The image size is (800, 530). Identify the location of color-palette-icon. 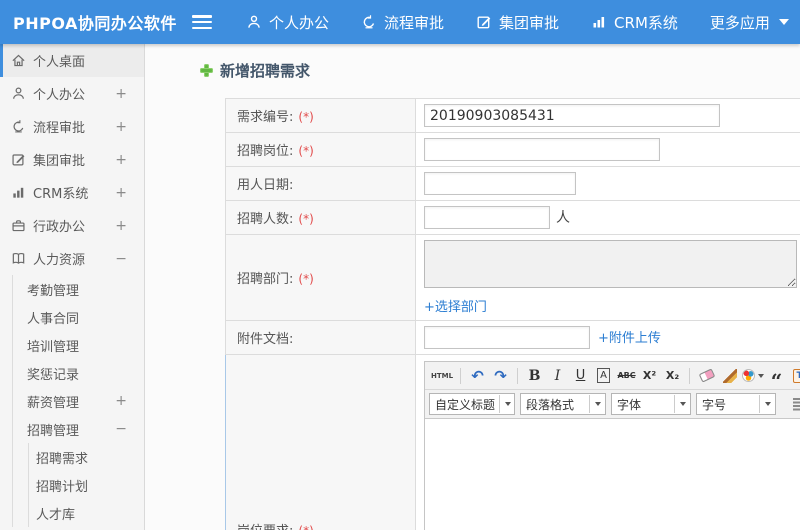
(753, 375).